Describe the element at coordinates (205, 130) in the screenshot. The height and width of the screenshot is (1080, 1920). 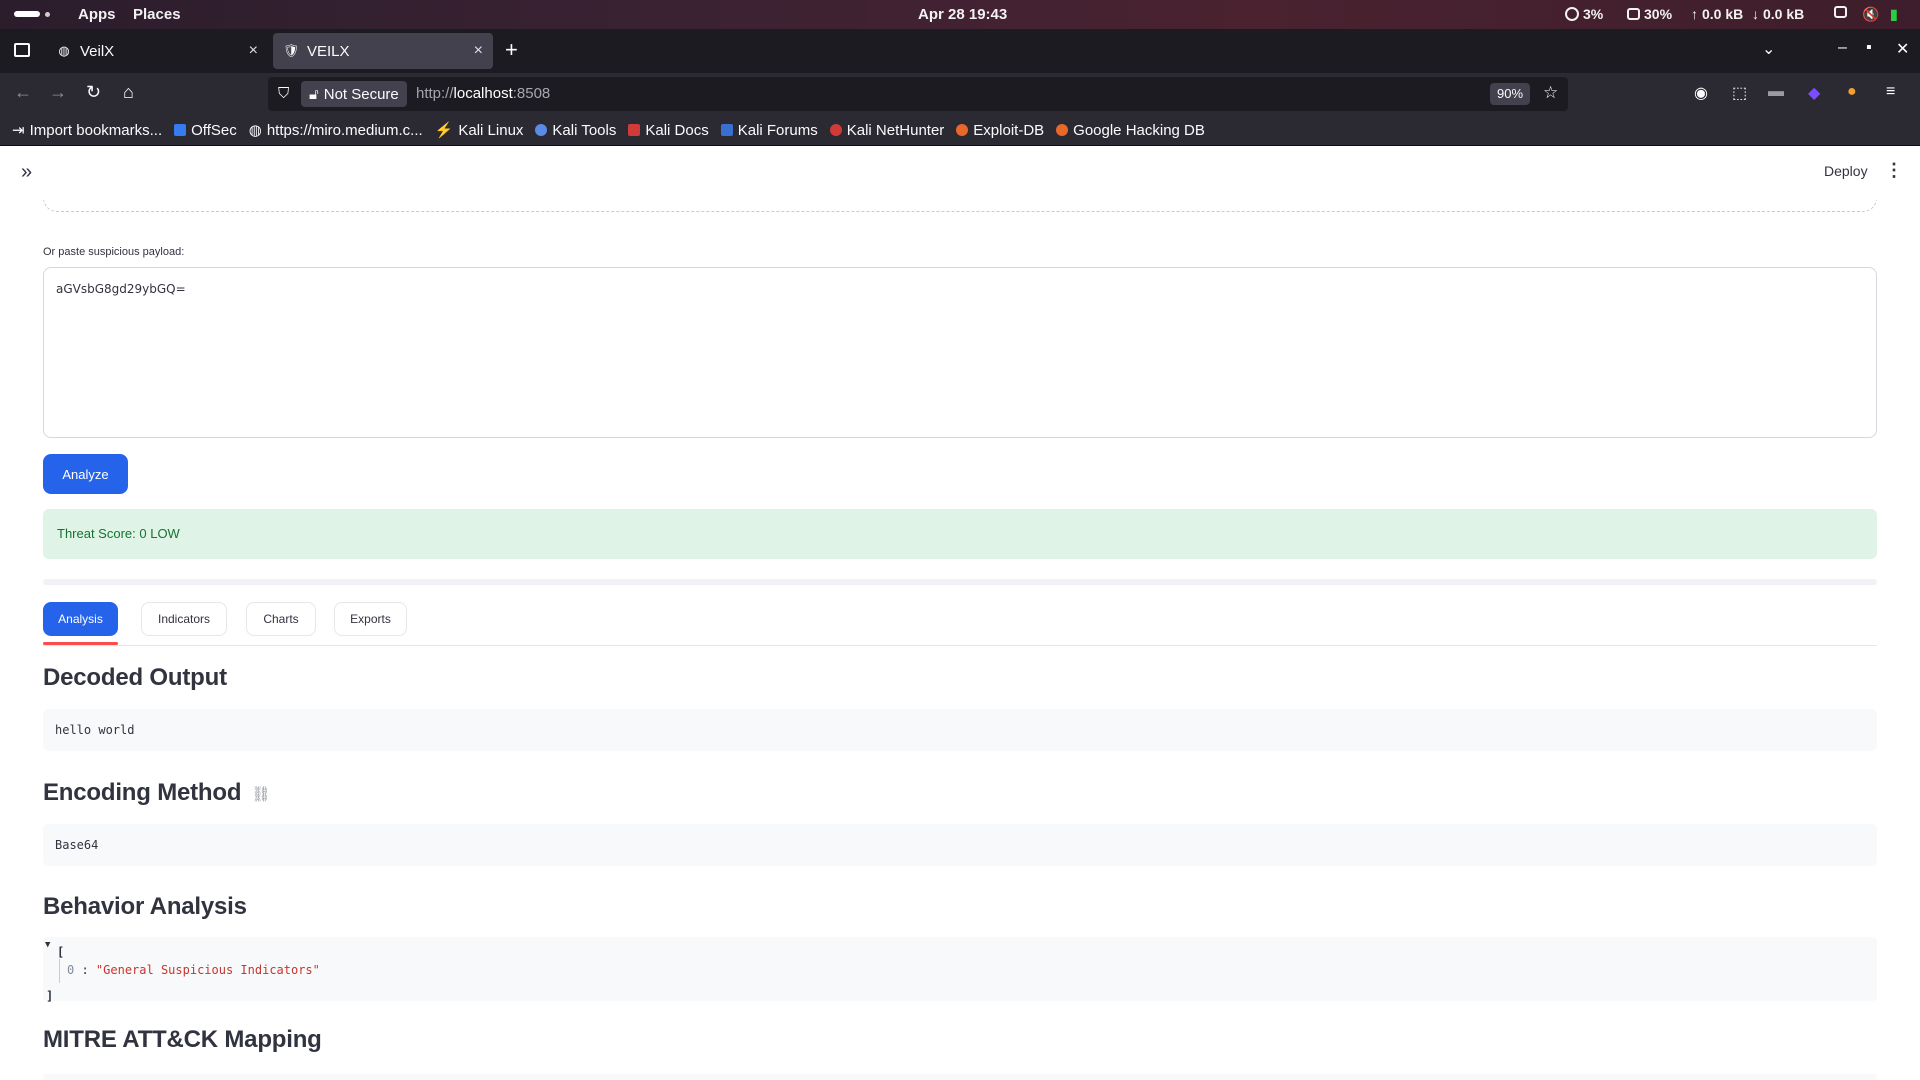
I see `bookmark-offsec: OffSec` at that location.